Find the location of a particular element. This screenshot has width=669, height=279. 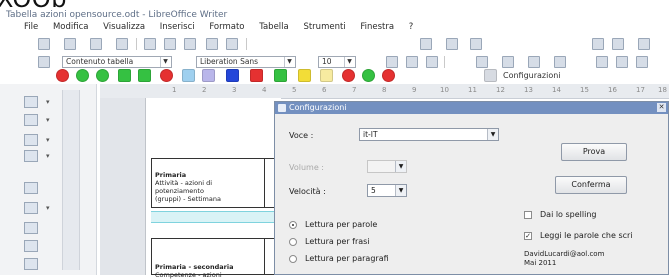

new-icon is located at coordinates (44, 44).